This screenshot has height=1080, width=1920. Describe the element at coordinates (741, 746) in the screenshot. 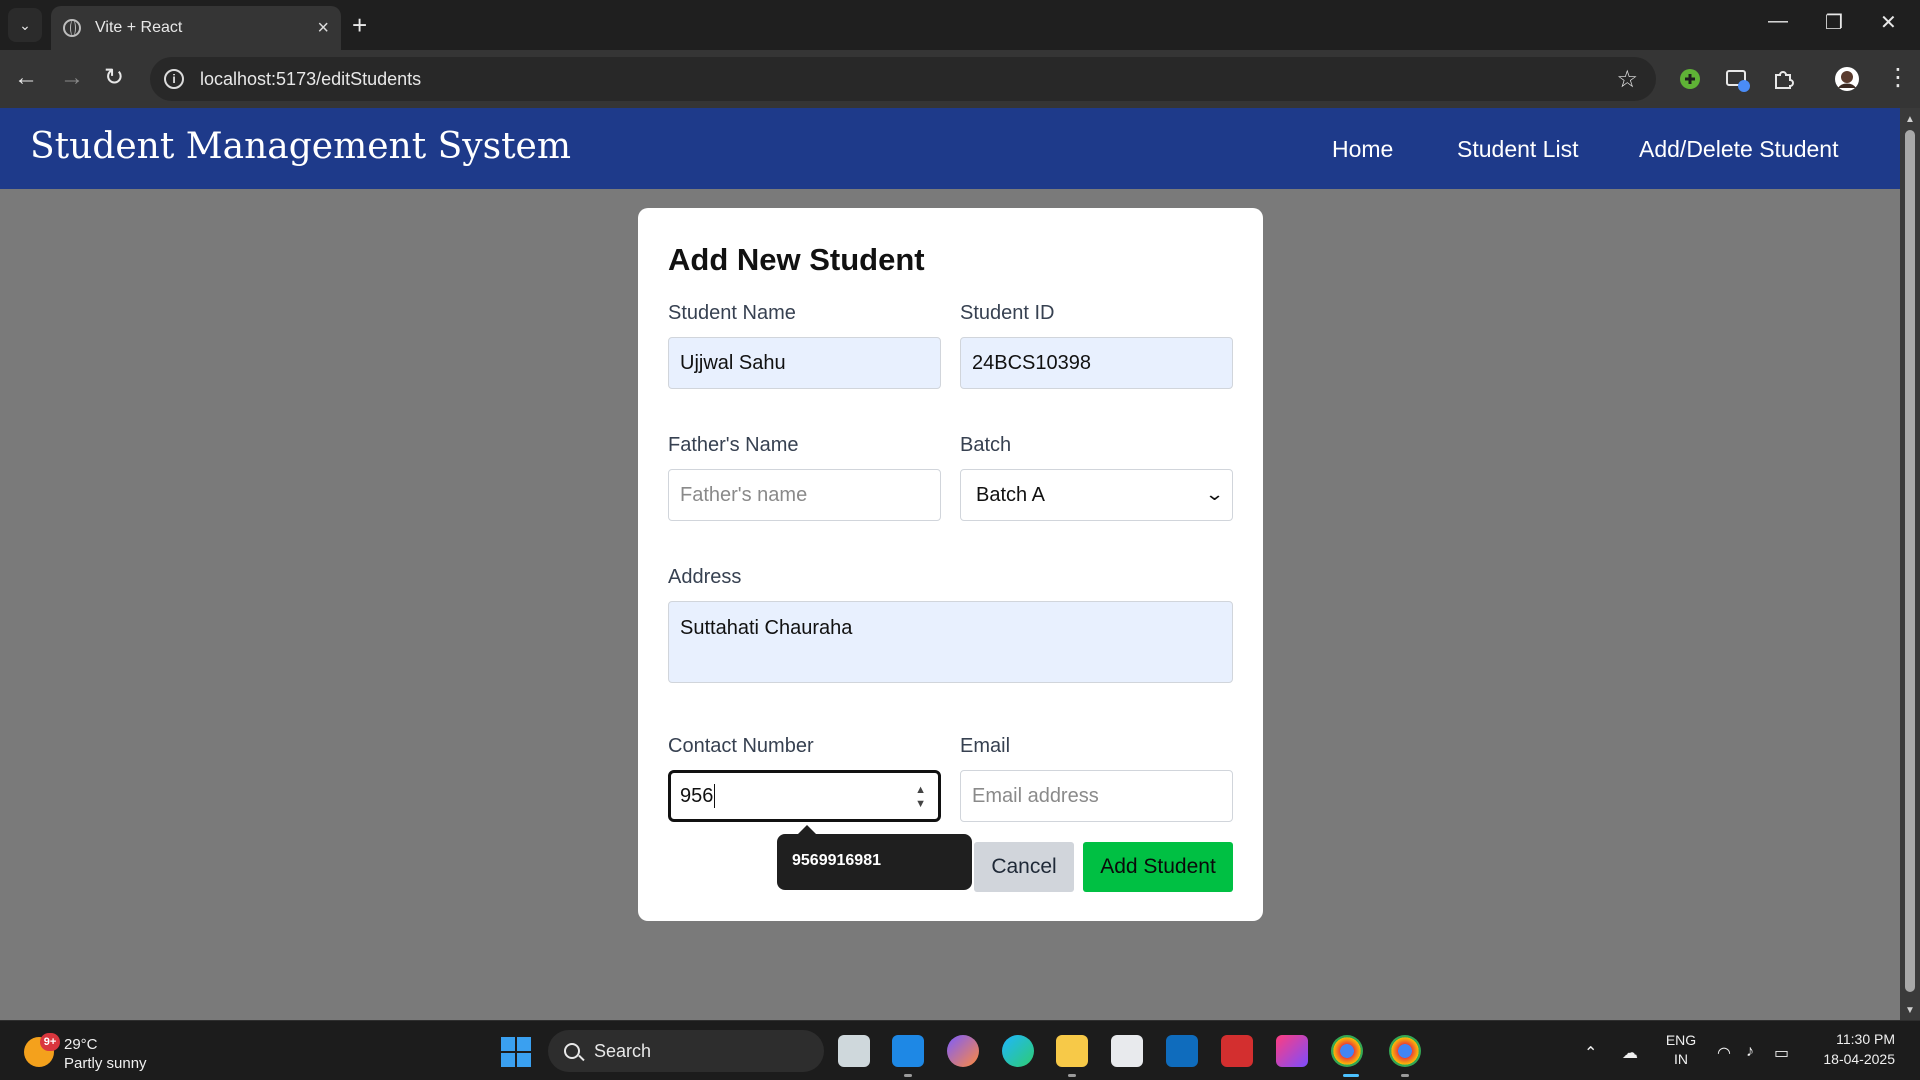

I see `contact-number-label: Contact Number` at that location.